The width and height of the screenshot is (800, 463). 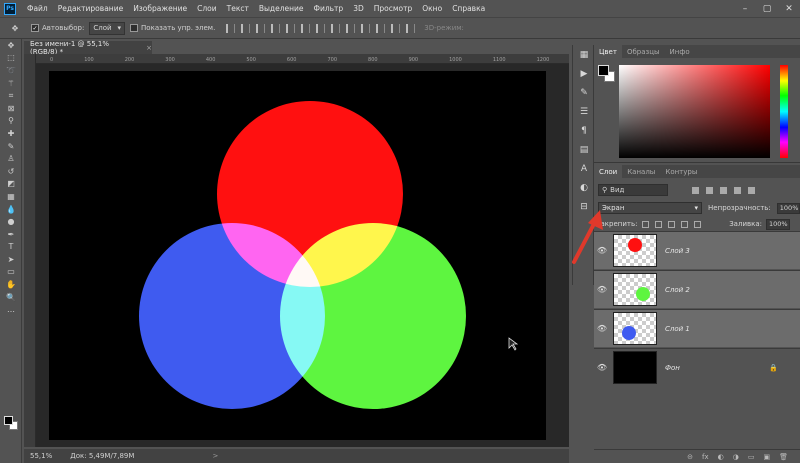 I want to click on healing-brush-tool-icon: ✚, so click(x=11, y=133).